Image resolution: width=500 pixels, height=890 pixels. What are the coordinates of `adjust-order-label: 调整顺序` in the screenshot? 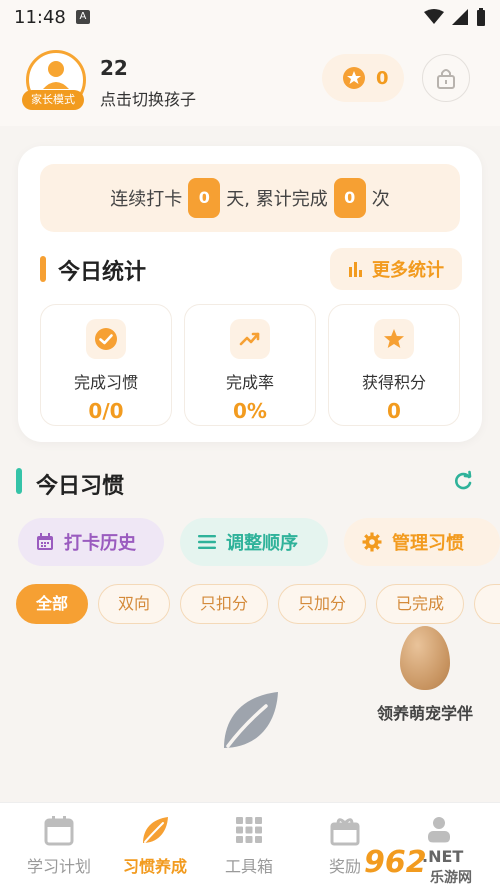 It's located at (262, 543).